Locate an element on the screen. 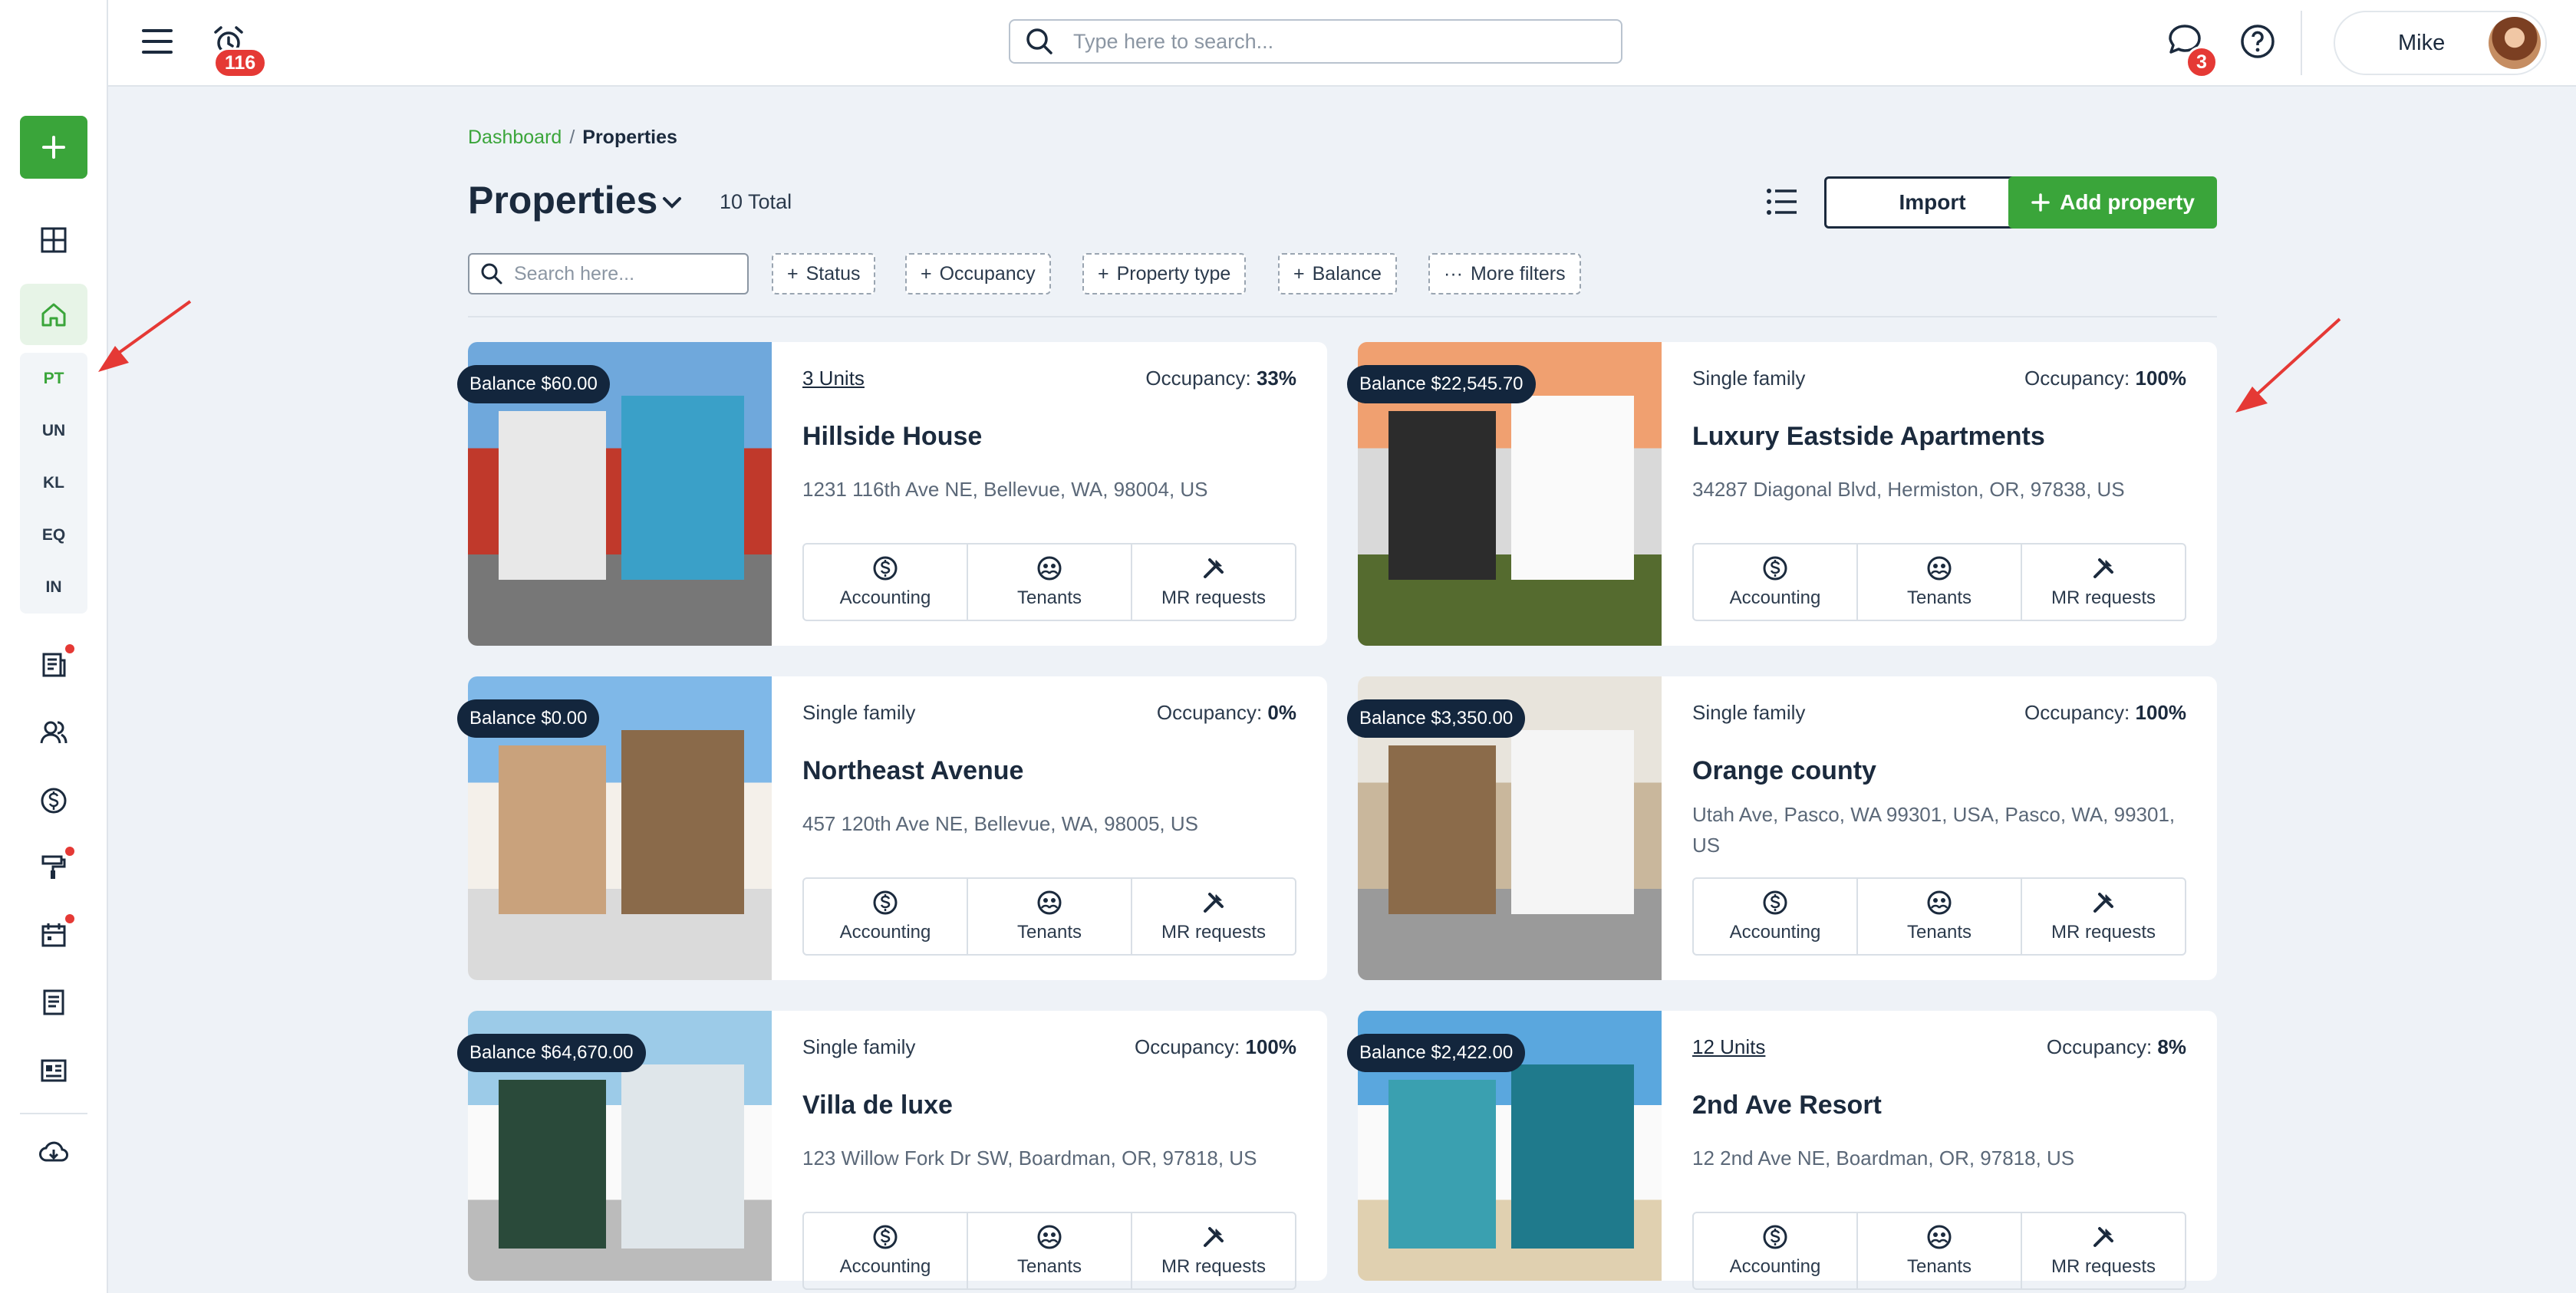 Image resolution: width=2576 pixels, height=1293 pixels. submenu-item-eq: EQ is located at coordinates (53, 536).